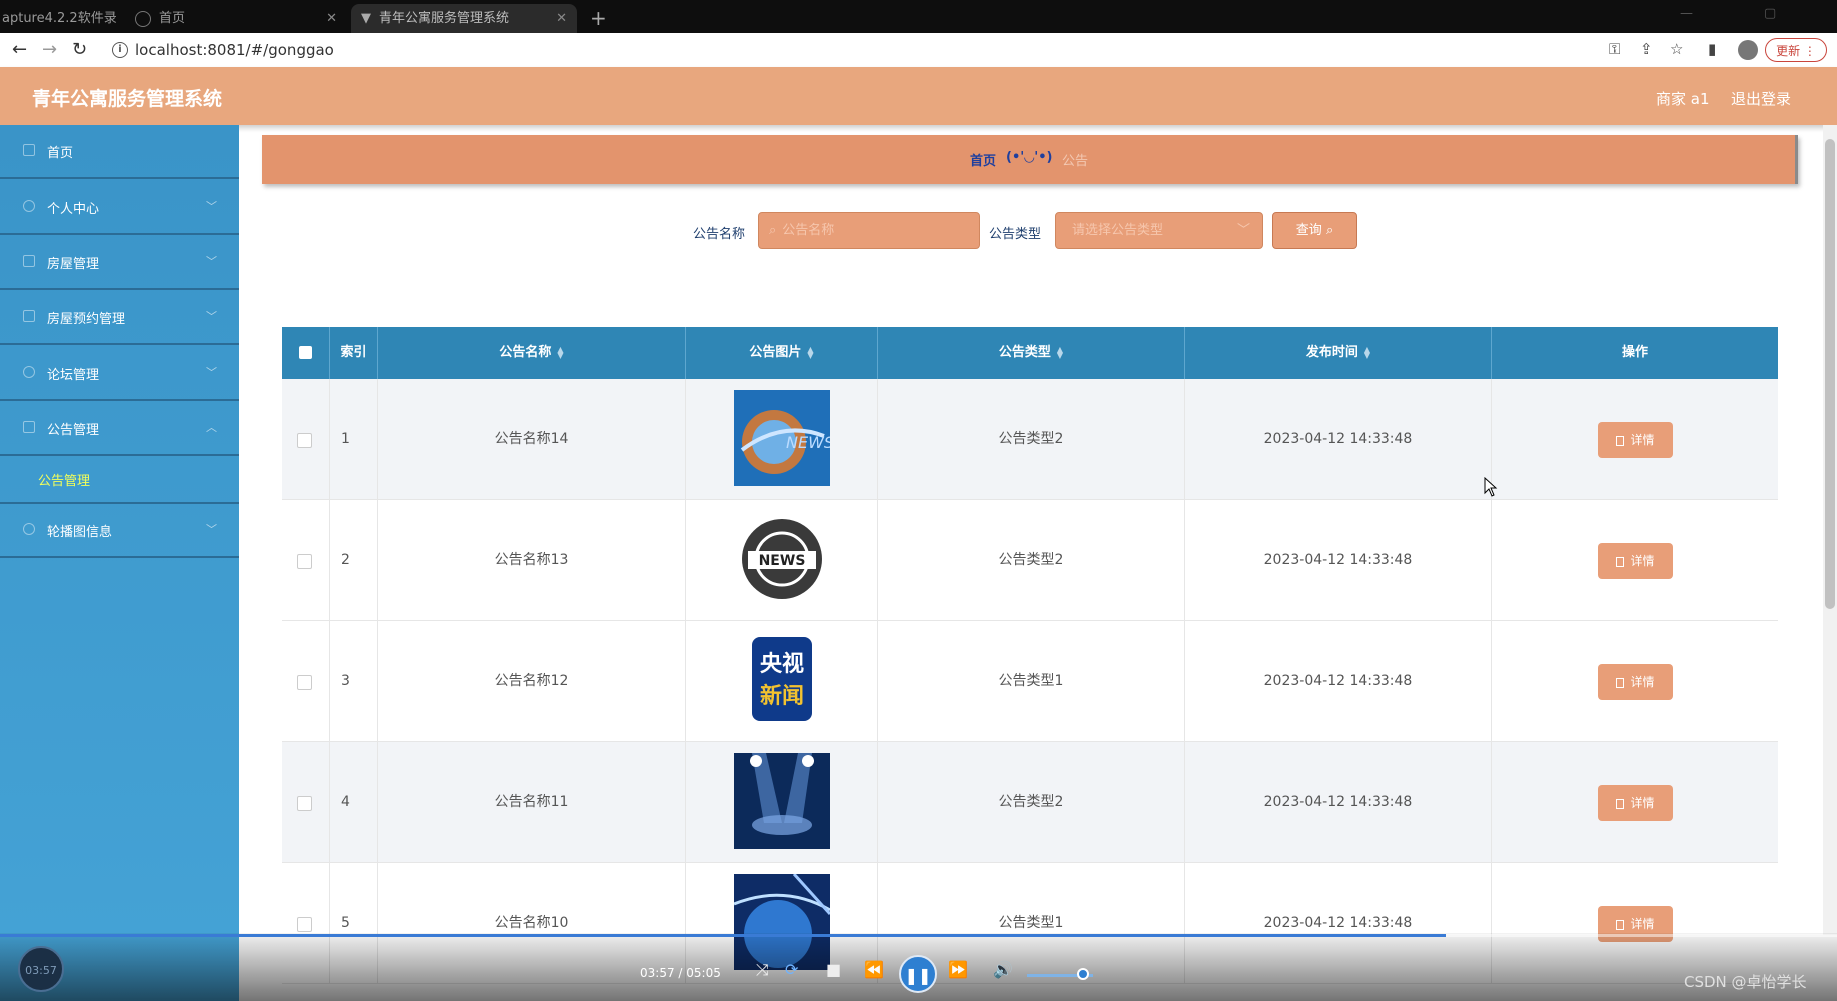  Describe the element at coordinates (532, 681) in the screenshot. I see `row-name: 公告名称12` at that location.